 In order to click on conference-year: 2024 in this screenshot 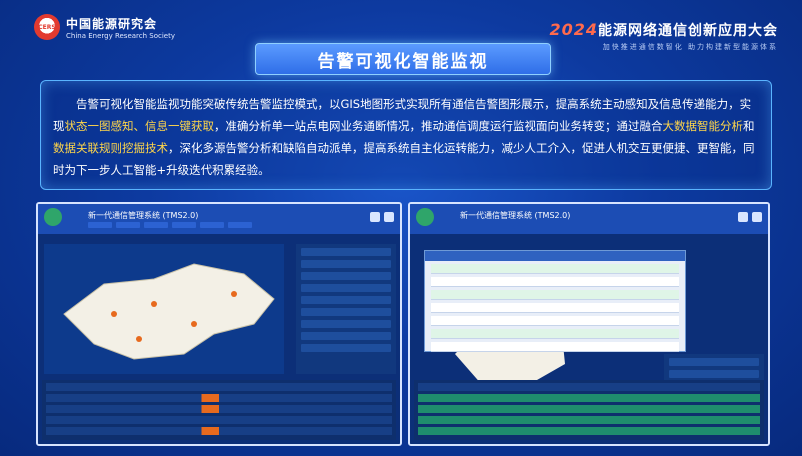, I will do `click(573, 29)`.